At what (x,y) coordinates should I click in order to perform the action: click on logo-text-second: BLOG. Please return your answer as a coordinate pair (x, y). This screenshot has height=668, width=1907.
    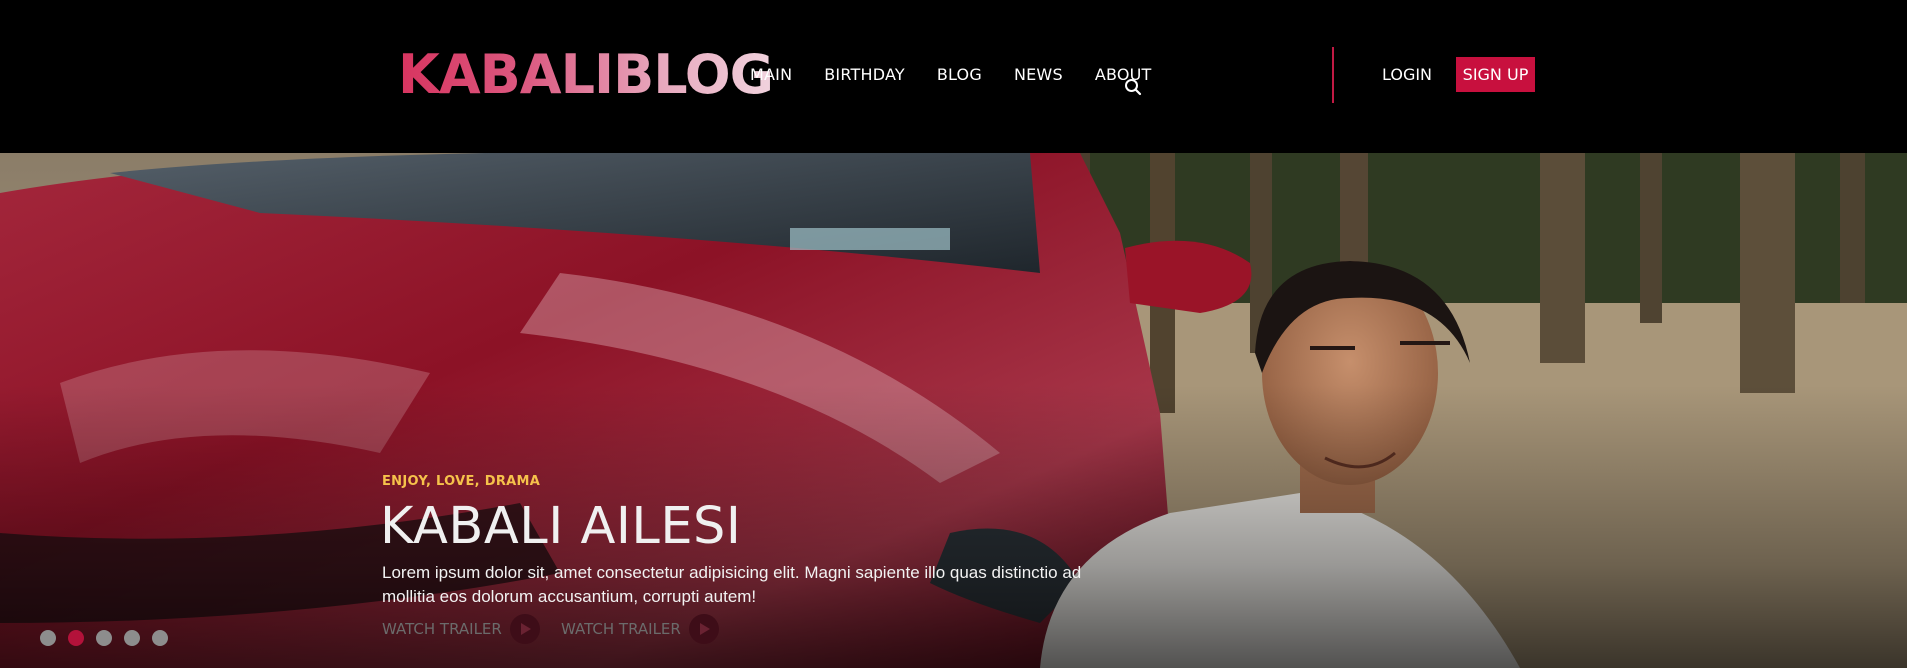
    Looking at the image, I should click on (693, 74).